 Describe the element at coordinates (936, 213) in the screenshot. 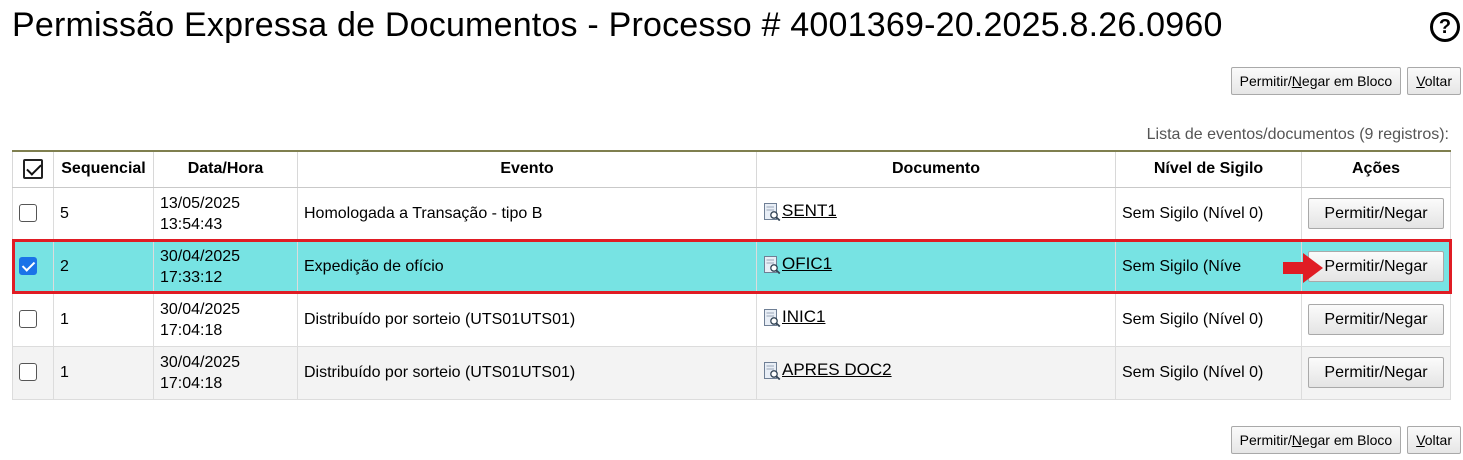

I see `row-documento: SENT1` at that location.